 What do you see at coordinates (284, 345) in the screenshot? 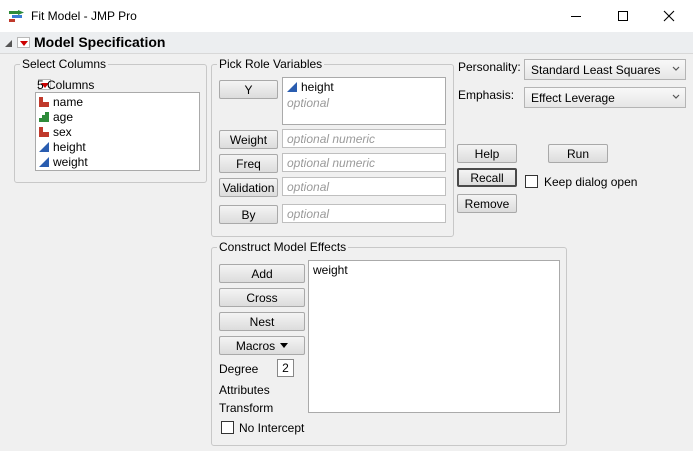
I see `caret-down-icon` at bounding box center [284, 345].